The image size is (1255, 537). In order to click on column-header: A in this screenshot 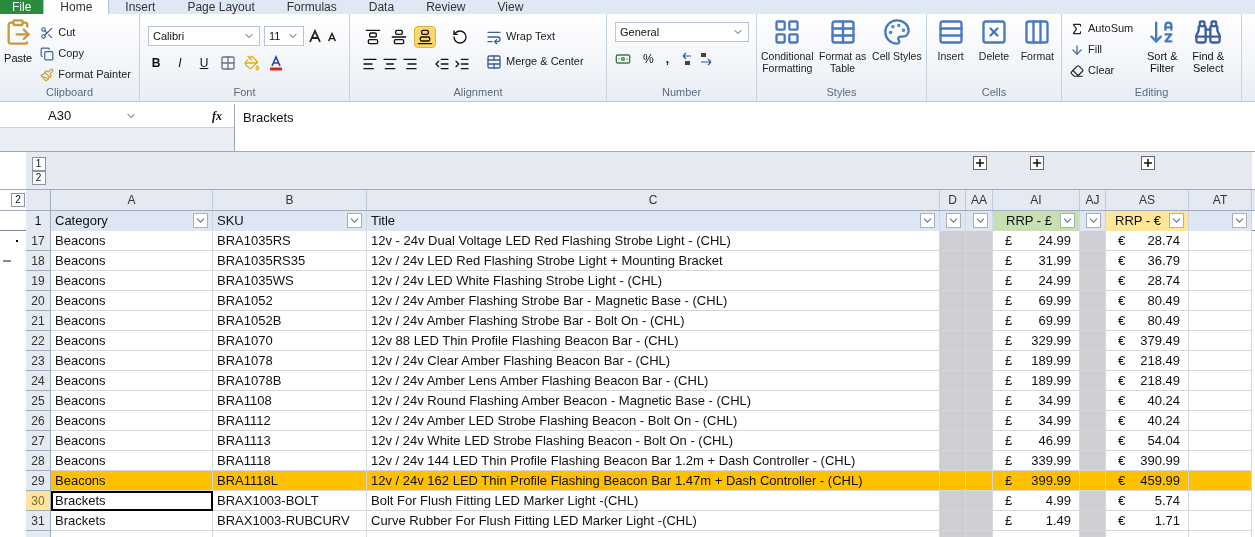, I will do `click(132, 200)`.